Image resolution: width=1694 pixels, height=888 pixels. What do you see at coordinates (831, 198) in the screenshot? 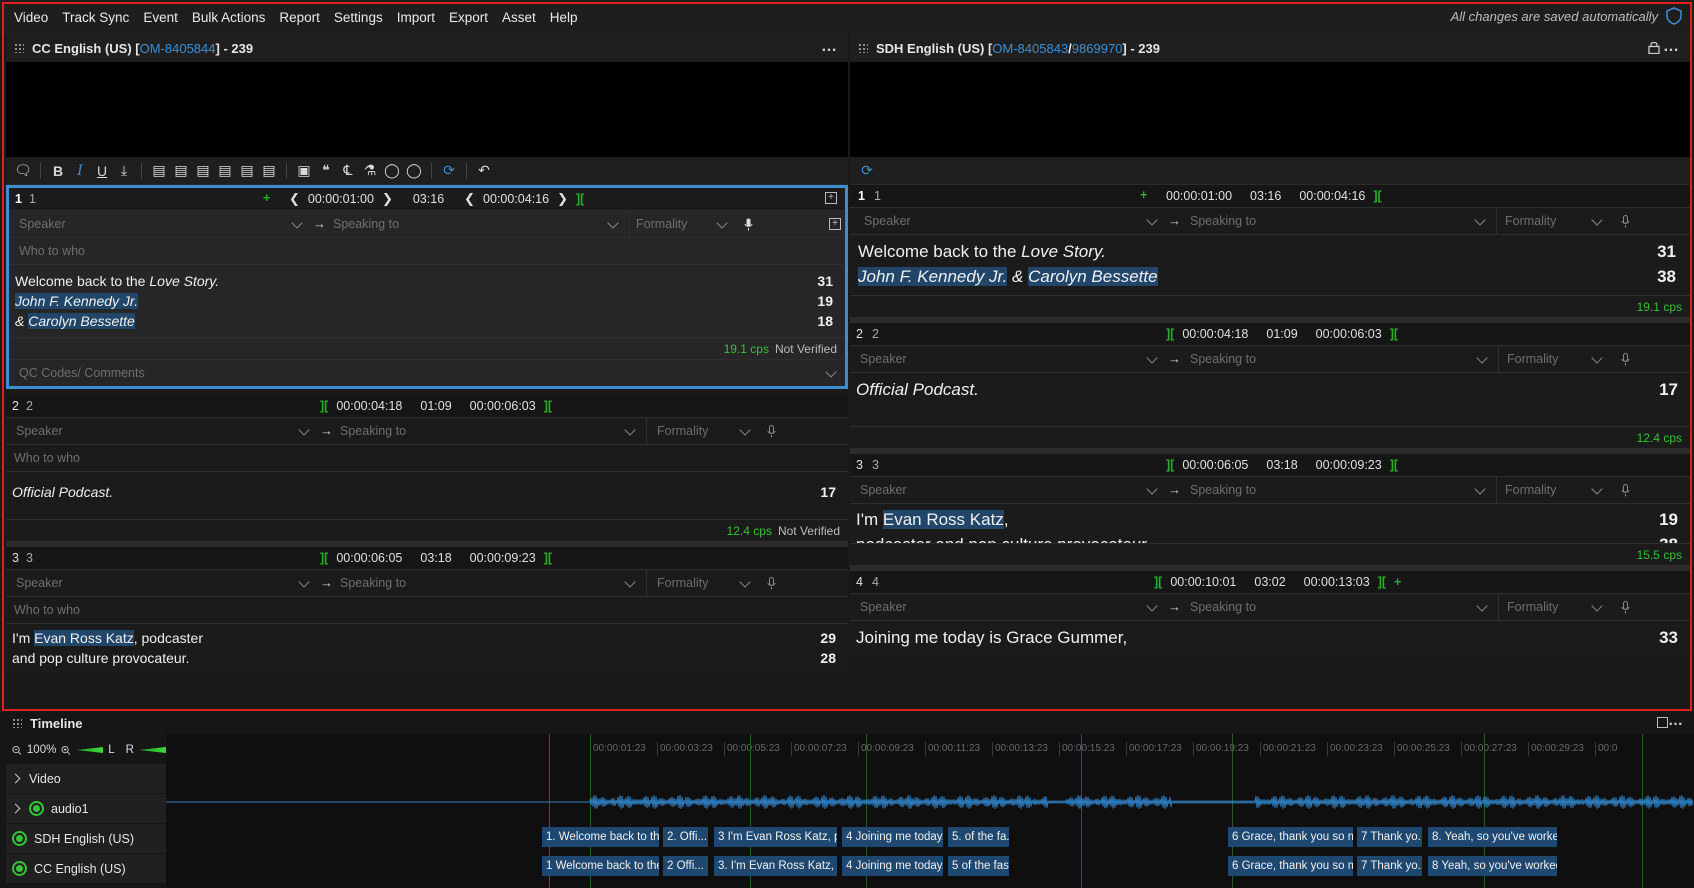
I see `expand-icon: +` at bounding box center [831, 198].